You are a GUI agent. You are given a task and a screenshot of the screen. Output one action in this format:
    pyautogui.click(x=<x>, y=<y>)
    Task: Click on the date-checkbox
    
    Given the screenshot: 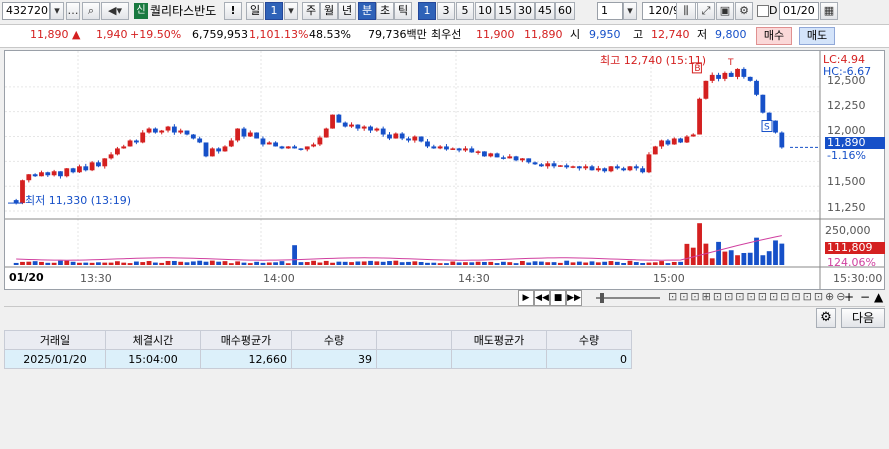 What is the action you would take?
    pyautogui.click(x=763, y=11)
    